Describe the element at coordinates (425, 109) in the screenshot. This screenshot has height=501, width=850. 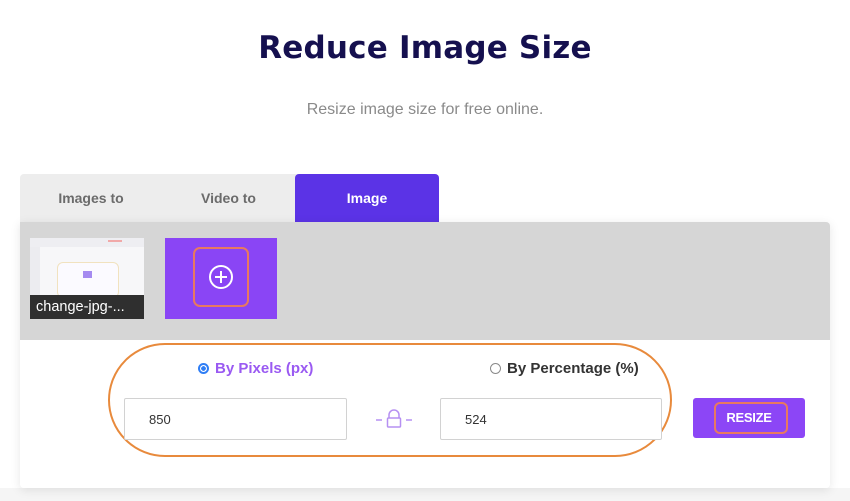
I see `page-subtitle: Resize image size for free online.` at that location.